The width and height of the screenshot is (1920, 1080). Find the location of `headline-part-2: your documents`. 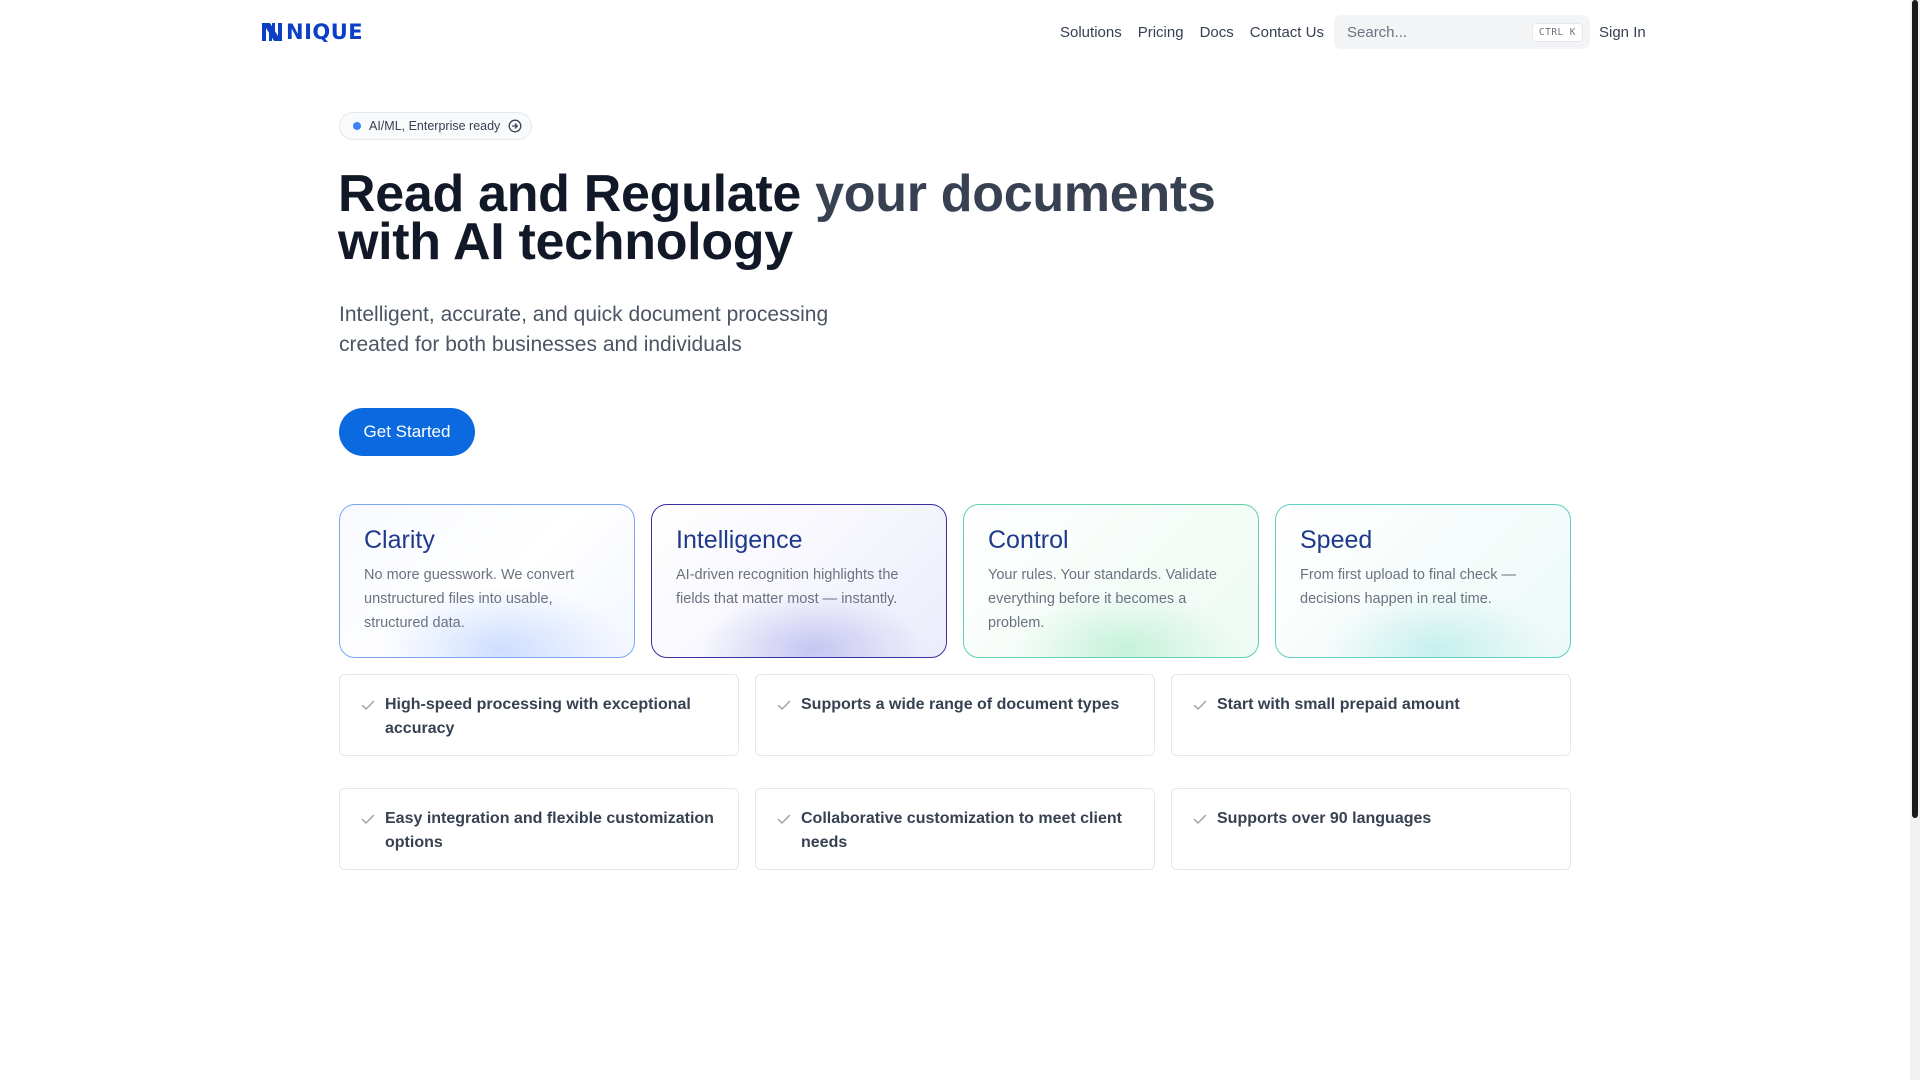

headline-part-2: your documents is located at coordinates (1015, 194).